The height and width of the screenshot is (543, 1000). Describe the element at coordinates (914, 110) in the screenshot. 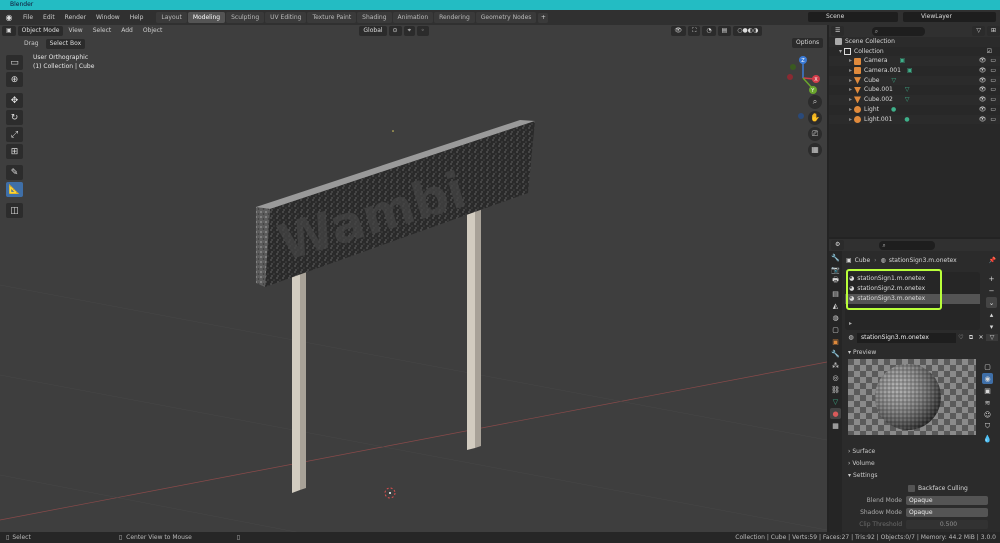

I see `outliner-row-object: ▸ Light ● 👁 ▭` at that location.